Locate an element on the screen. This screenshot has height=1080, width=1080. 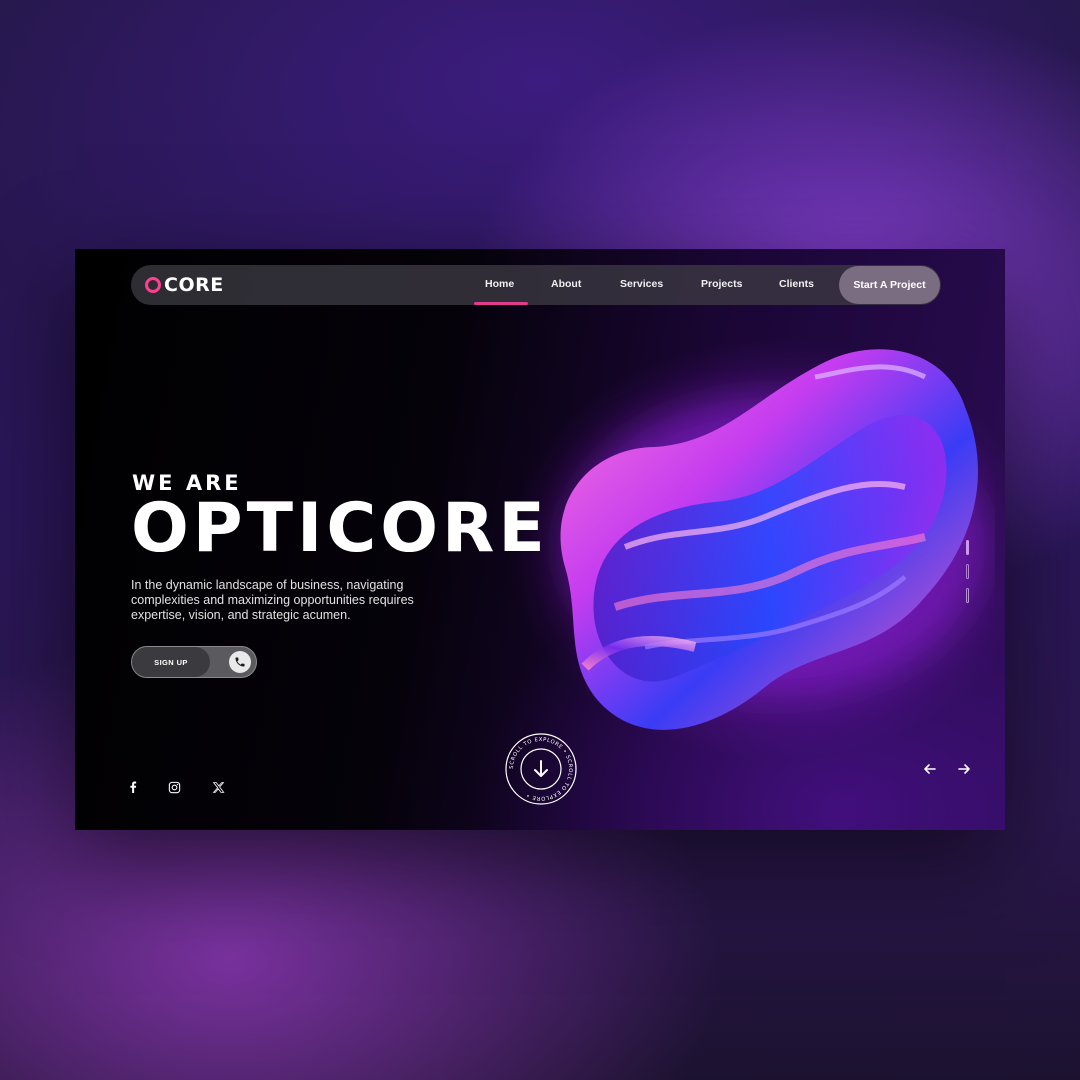
nav-services: Services is located at coordinates (641, 284).